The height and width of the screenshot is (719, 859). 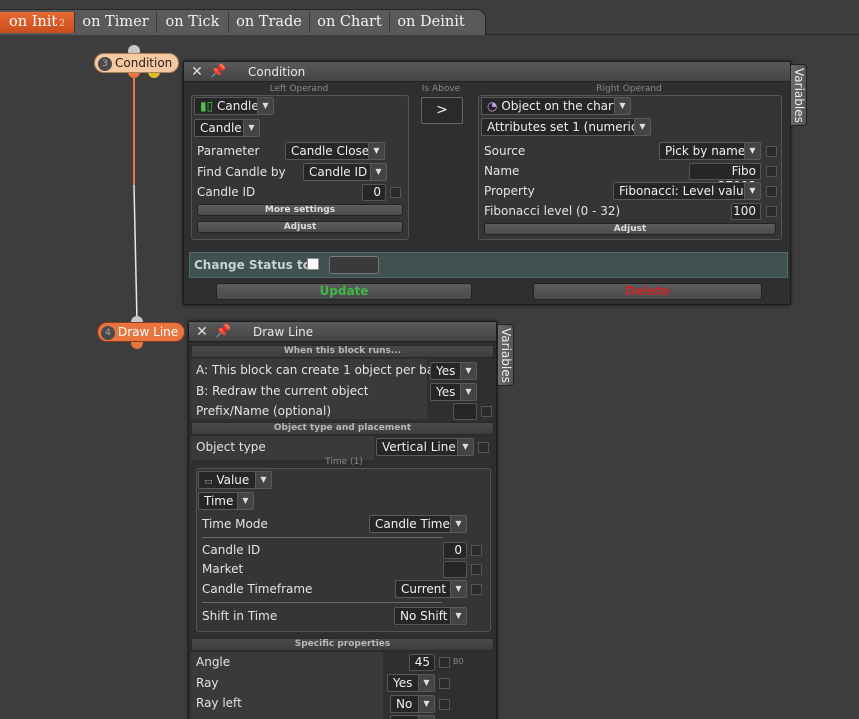 I want to click on object-type-select: Vertical Line ▼, so click(x=425, y=447).